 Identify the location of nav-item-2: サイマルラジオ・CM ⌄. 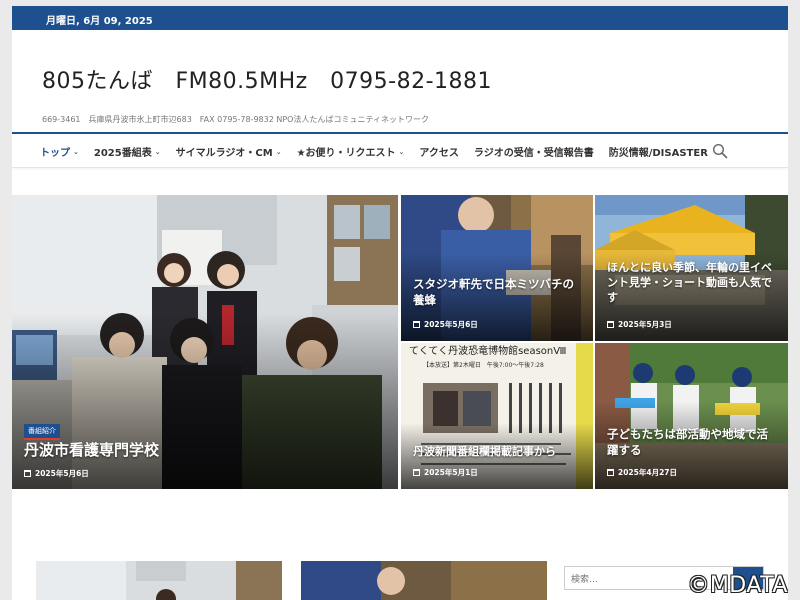
(228, 152).